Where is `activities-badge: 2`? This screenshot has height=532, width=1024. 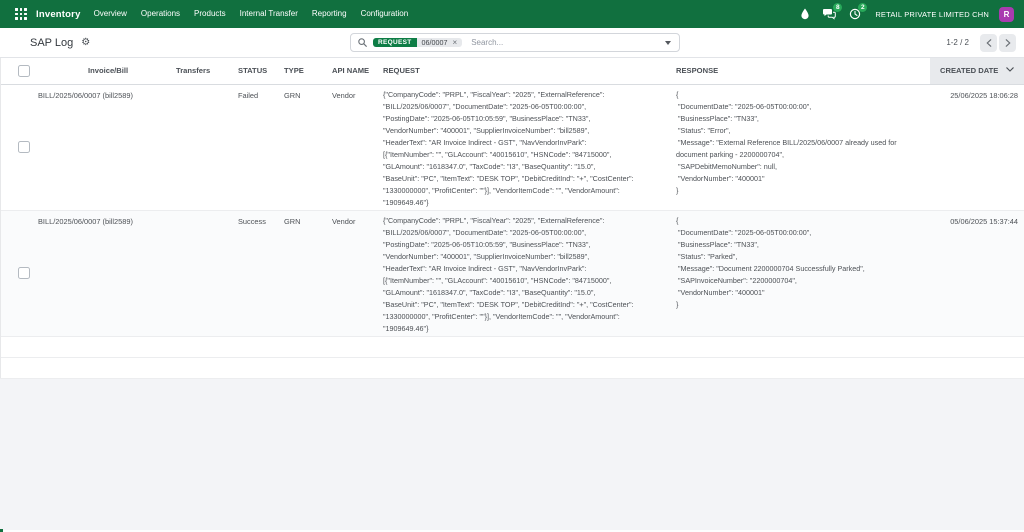
activities-badge: 2 is located at coordinates (863, 7).